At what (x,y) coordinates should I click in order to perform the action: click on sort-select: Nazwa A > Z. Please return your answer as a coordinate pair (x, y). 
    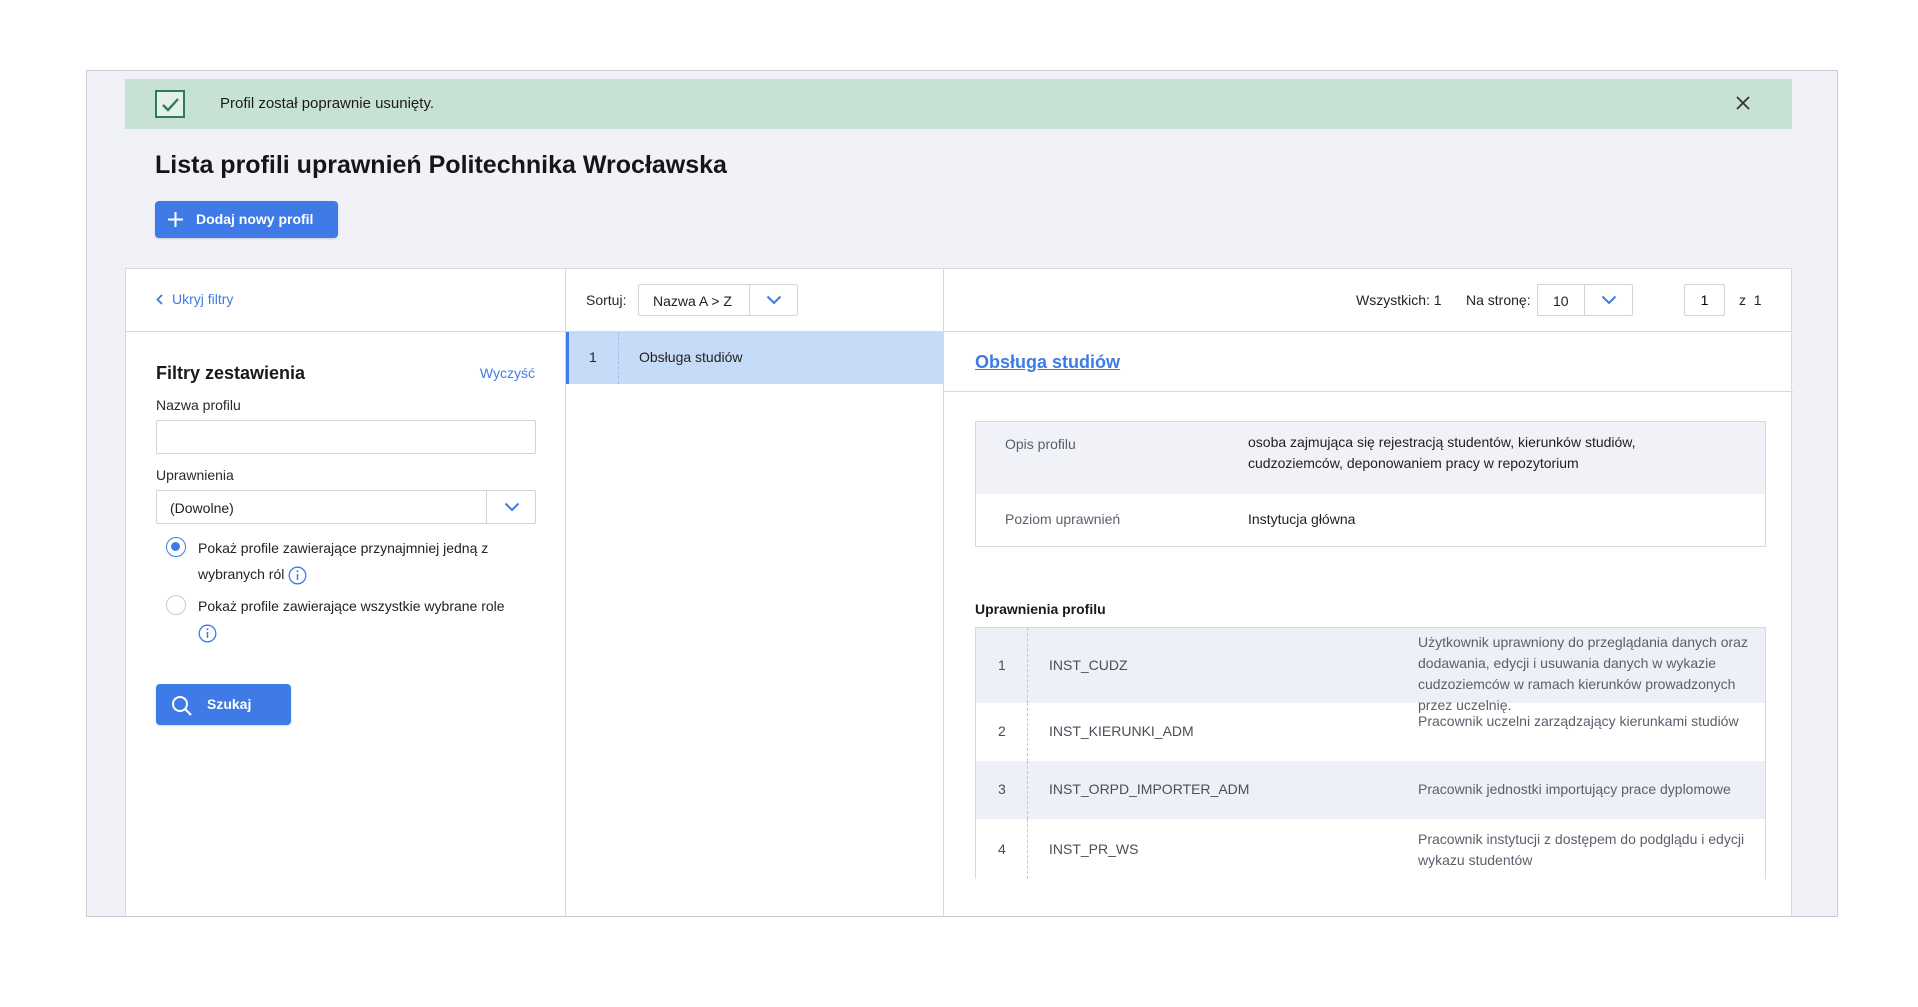
    Looking at the image, I should click on (718, 300).